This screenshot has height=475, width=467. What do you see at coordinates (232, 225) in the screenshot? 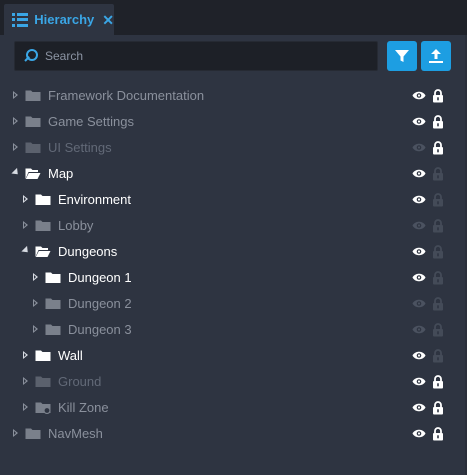
I see `tree-item: Lobby` at bounding box center [232, 225].